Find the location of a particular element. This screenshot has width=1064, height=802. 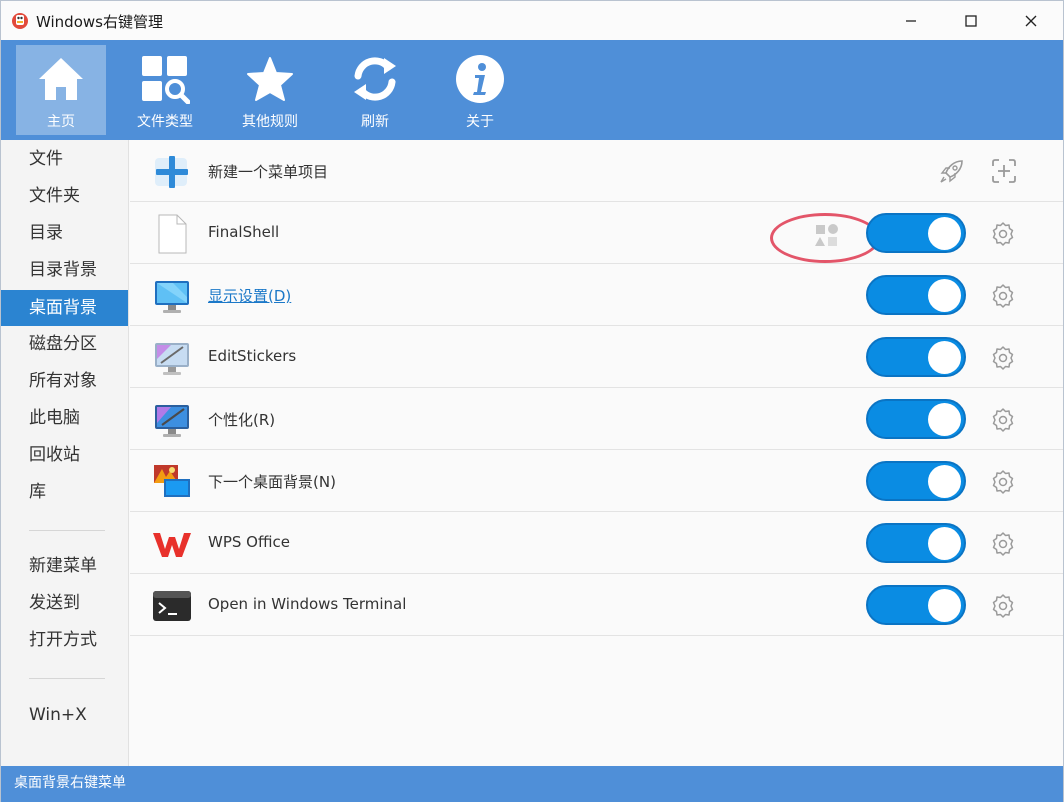

display-icon is located at coordinates (172, 296).